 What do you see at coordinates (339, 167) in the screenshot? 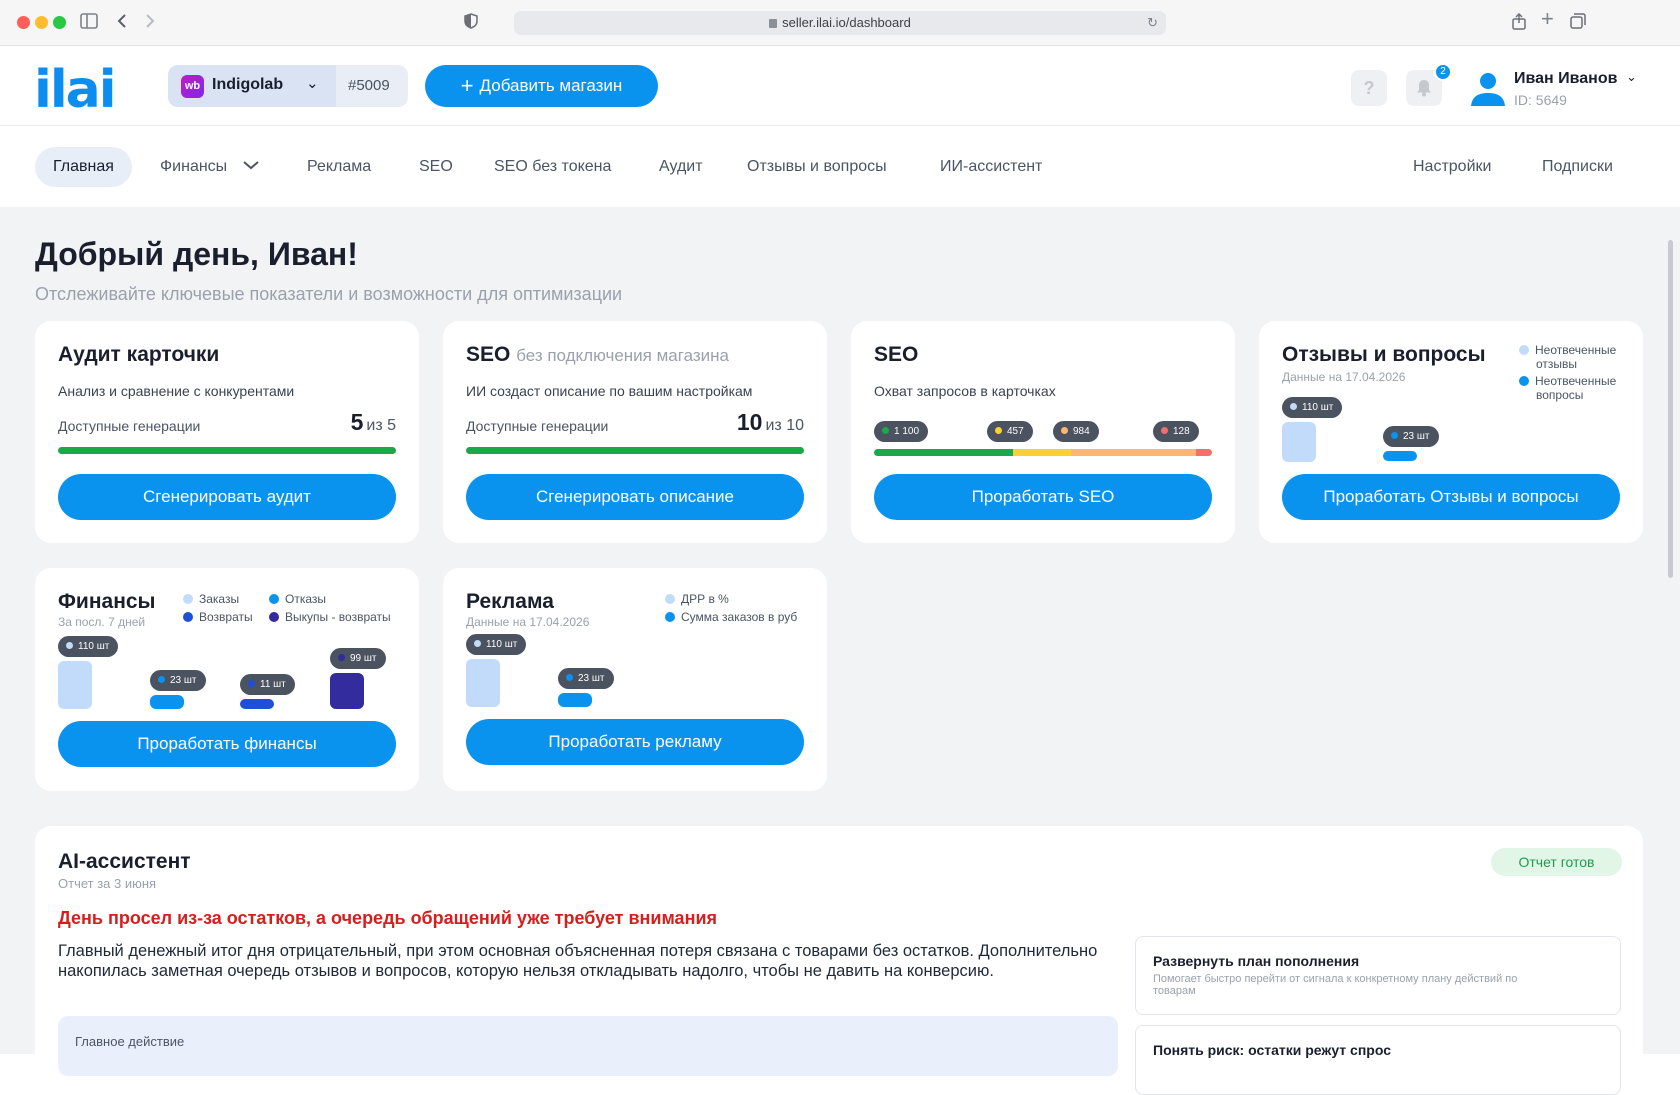
I see `nav-item-ads: Реклама` at bounding box center [339, 167].